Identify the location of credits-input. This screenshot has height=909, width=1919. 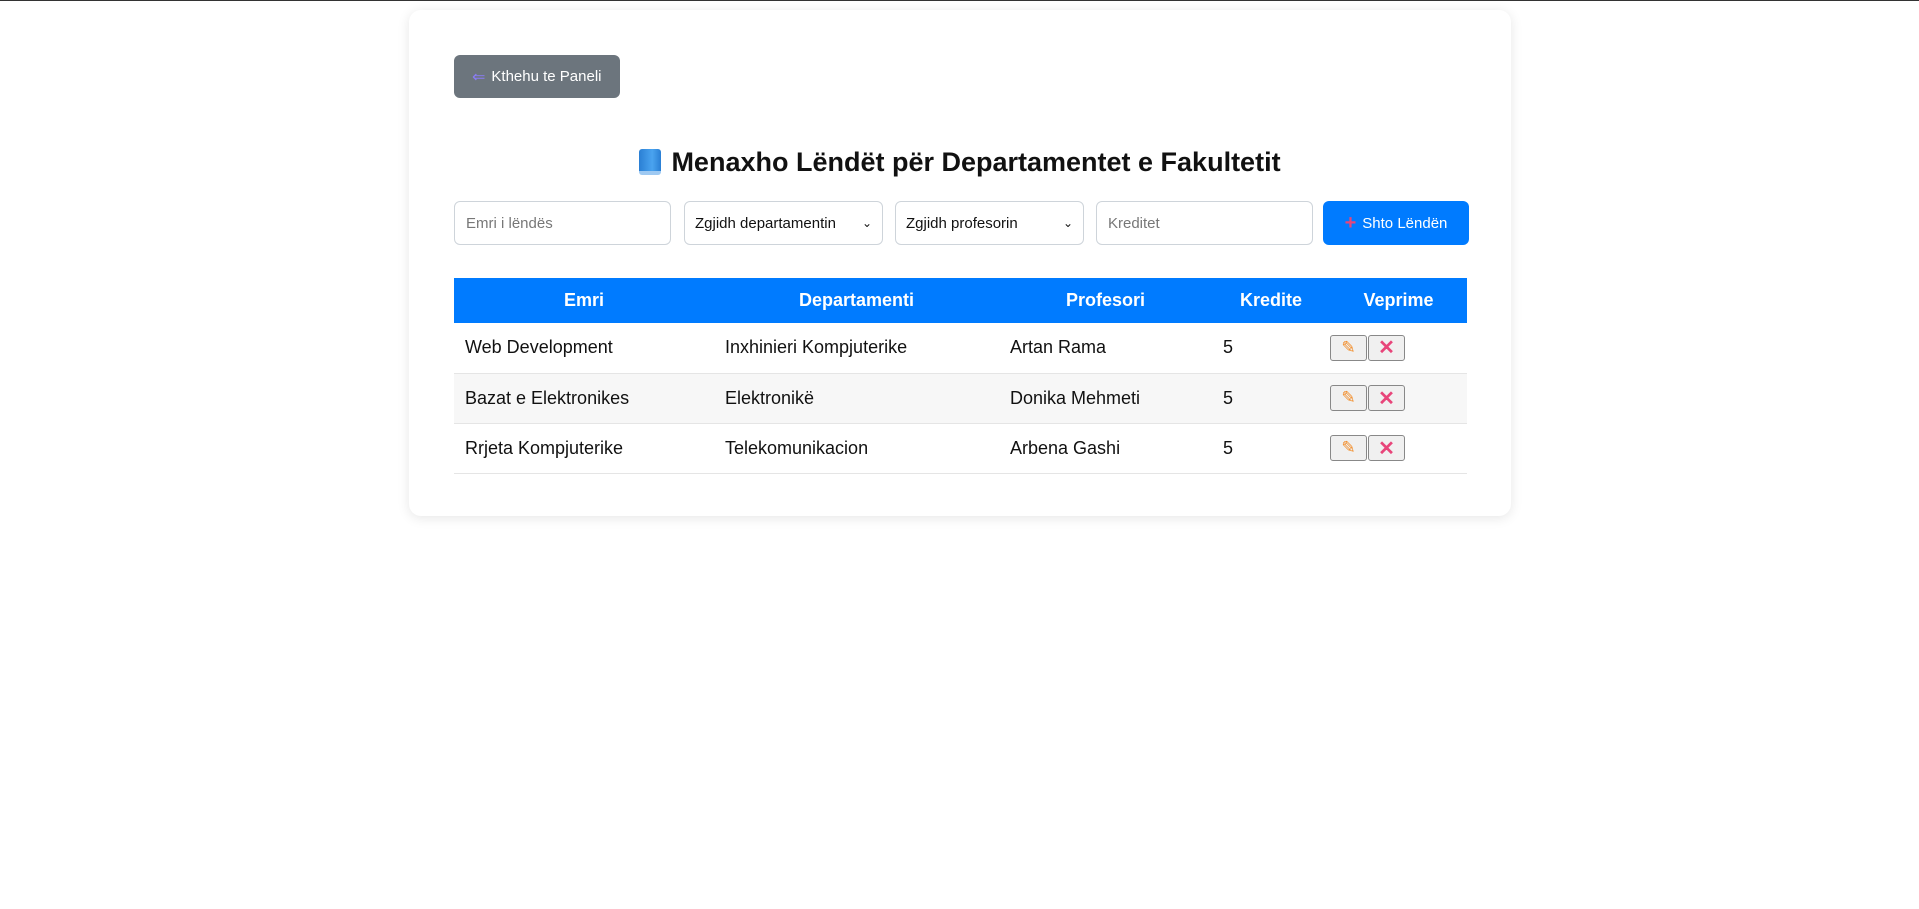
(1204, 223).